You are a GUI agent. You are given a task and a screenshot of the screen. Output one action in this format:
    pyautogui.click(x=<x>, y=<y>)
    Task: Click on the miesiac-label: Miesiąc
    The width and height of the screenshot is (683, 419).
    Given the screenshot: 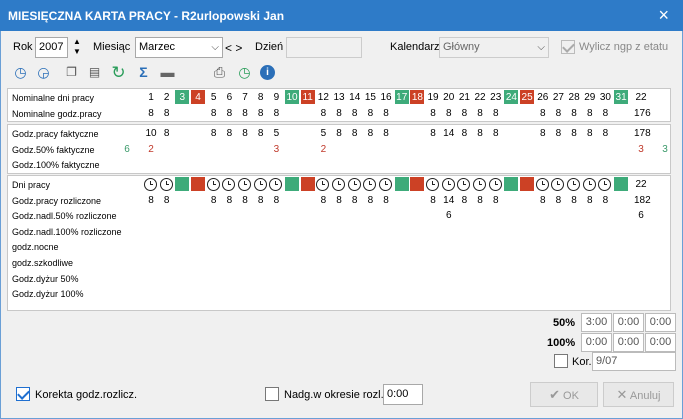 What is the action you would take?
    pyautogui.click(x=112, y=47)
    